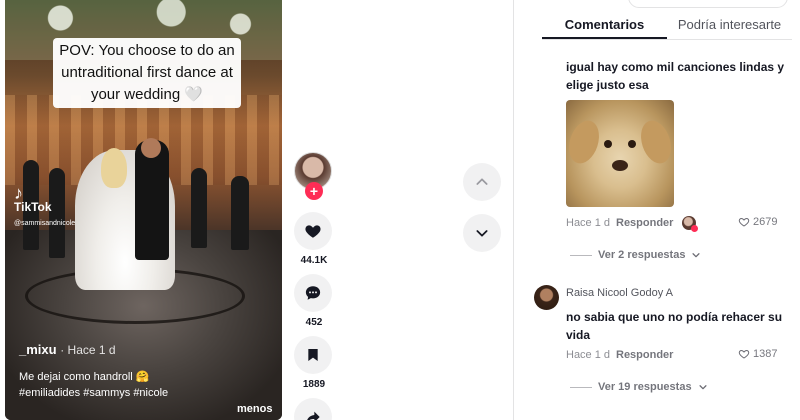  Describe the element at coordinates (151, 148) in the screenshot. I see `groom-head` at that location.